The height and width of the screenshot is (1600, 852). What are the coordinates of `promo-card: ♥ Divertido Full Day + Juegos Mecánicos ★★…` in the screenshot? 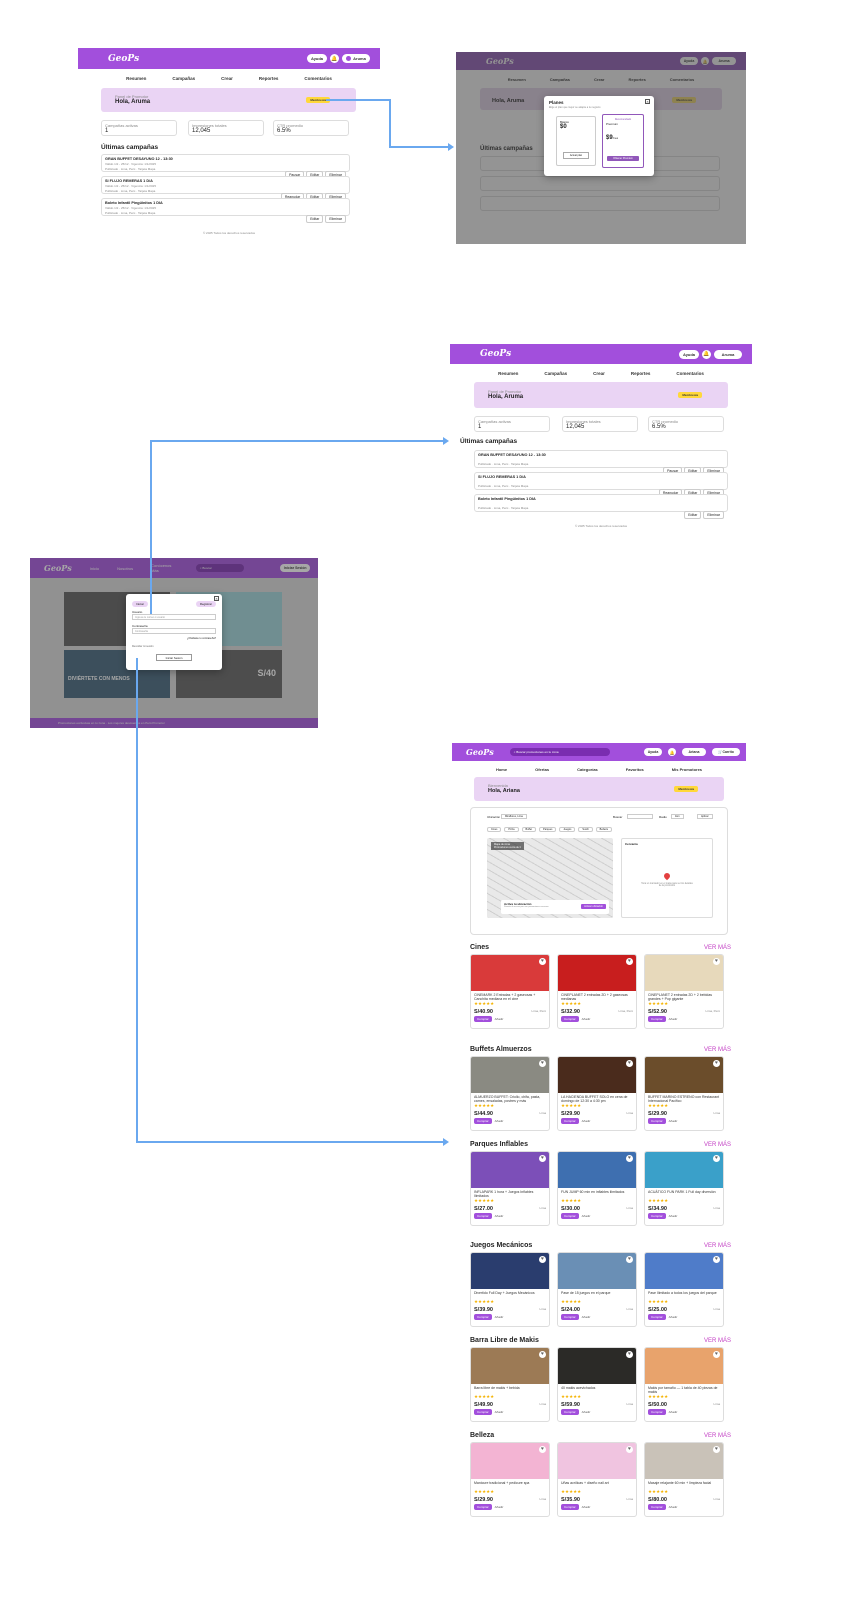 It's located at (510, 1289).